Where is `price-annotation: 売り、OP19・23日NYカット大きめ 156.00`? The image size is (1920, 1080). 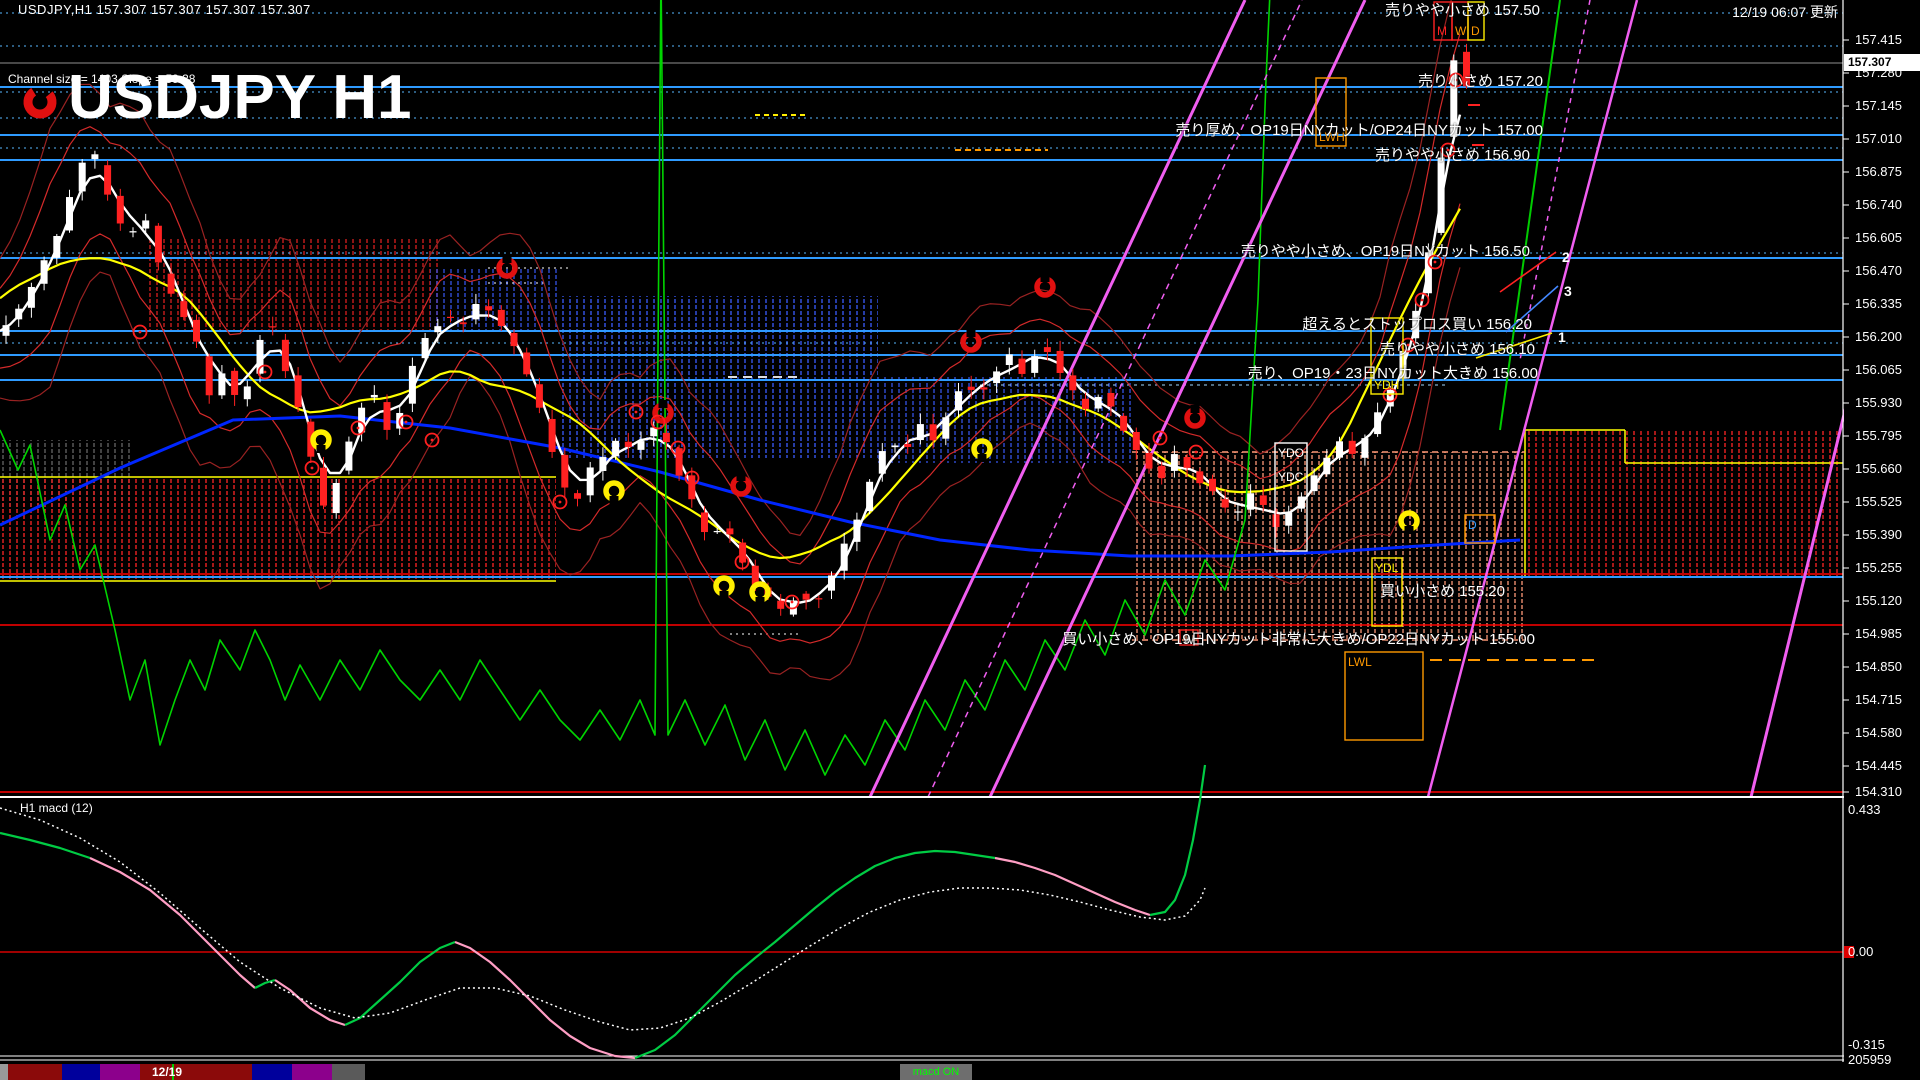 price-annotation: 売り、OP19・23日NYカット大きめ 156.00 is located at coordinates (1392, 373).